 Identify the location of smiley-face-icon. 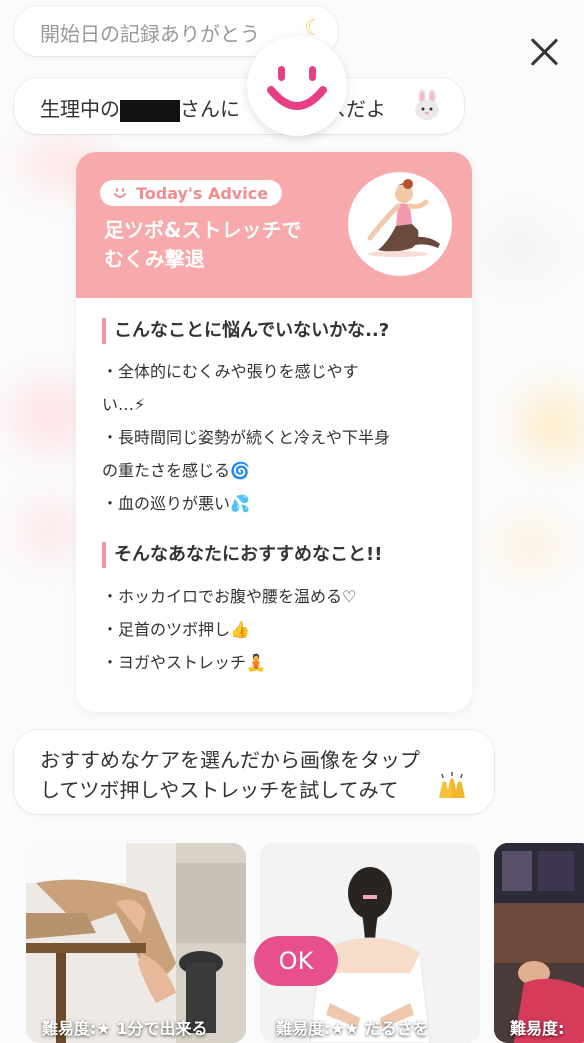
(297, 88).